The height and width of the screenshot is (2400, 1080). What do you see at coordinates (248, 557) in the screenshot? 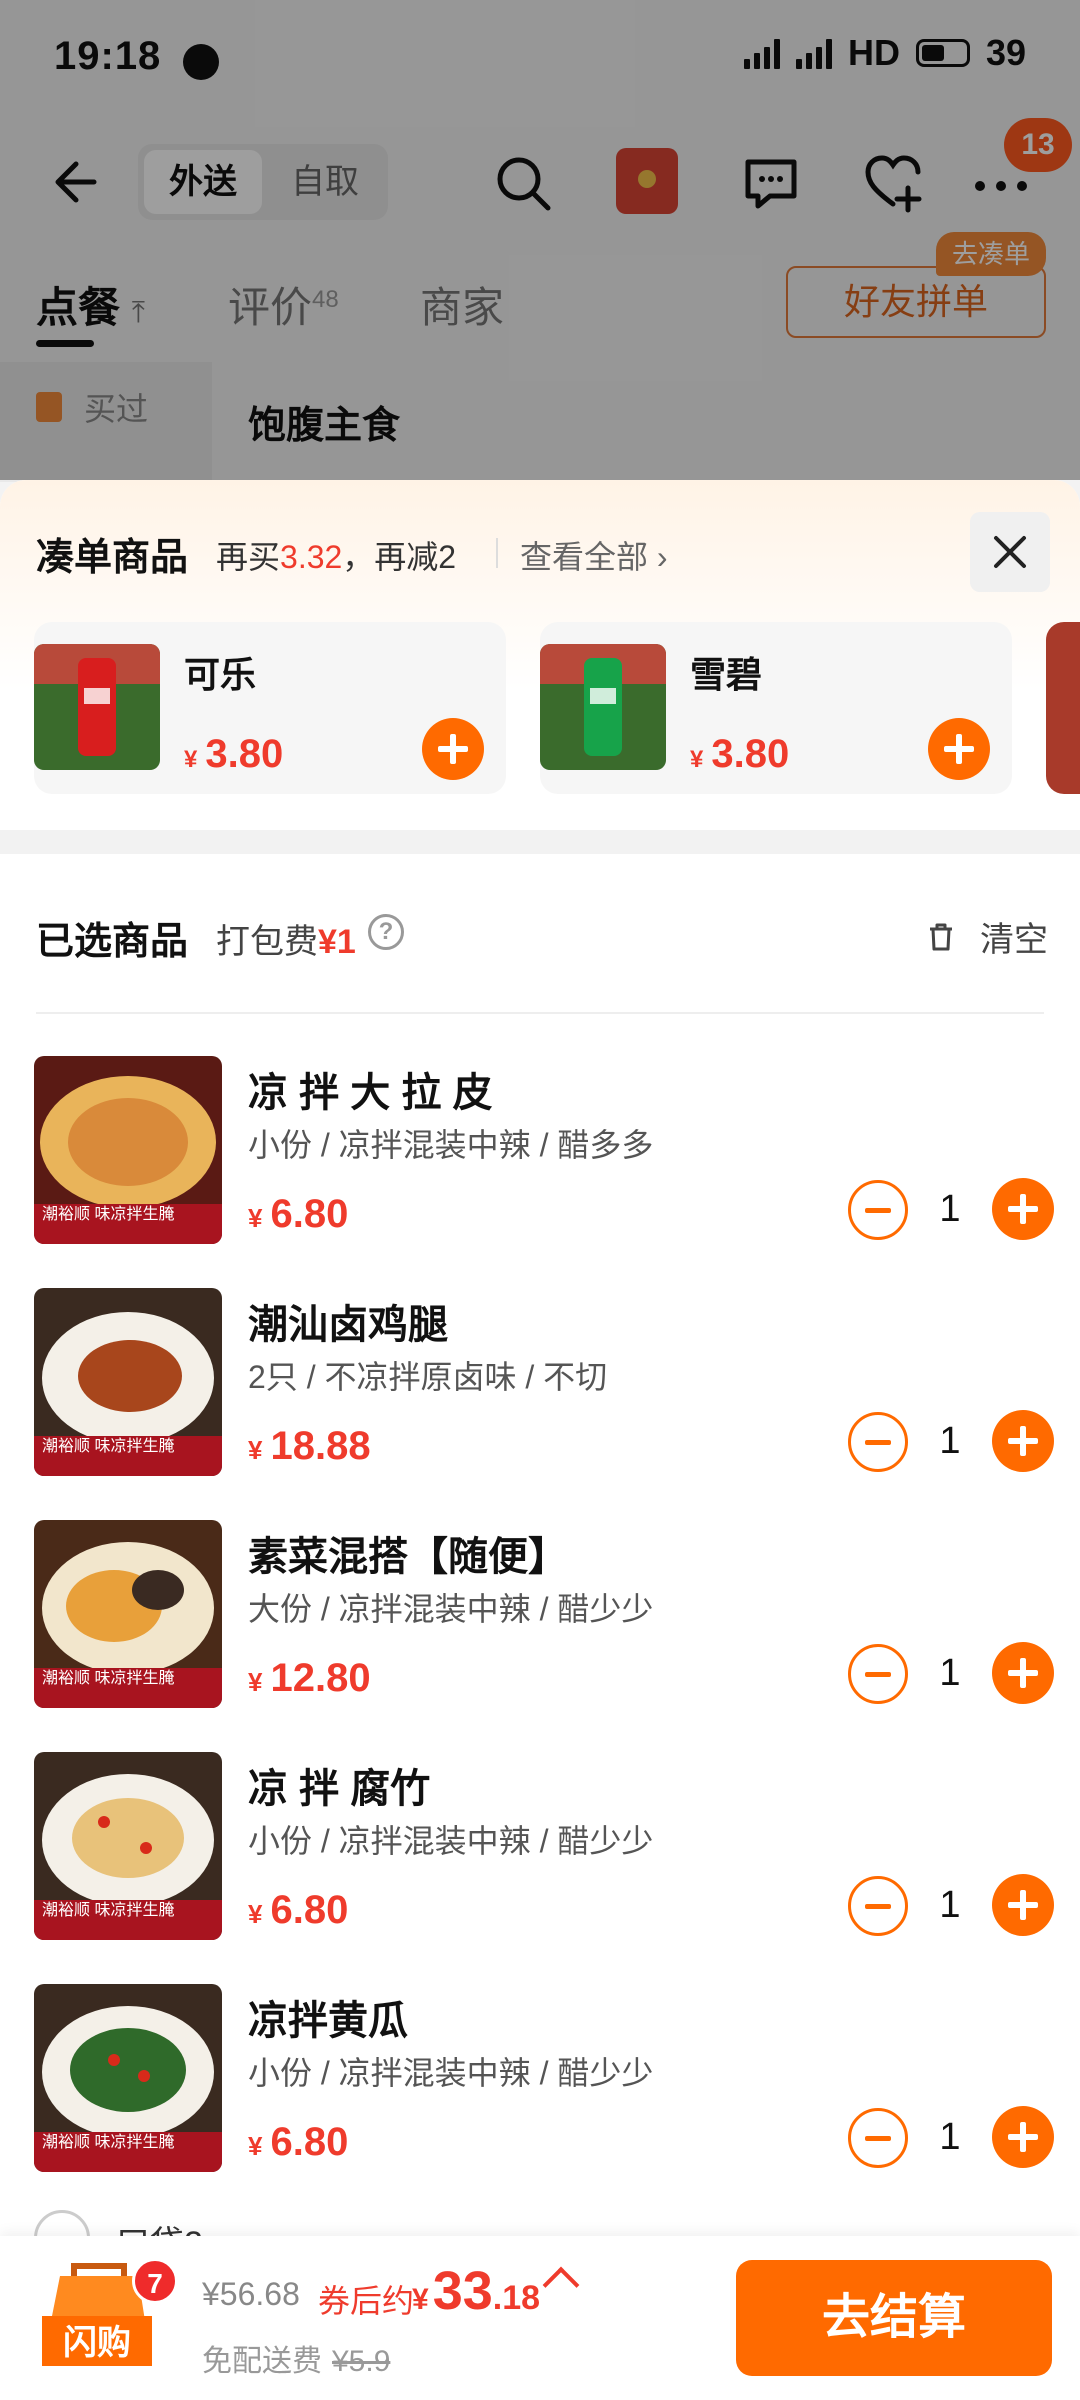
I see `addon-desc-pre: 再买` at bounding box center [248, 557].